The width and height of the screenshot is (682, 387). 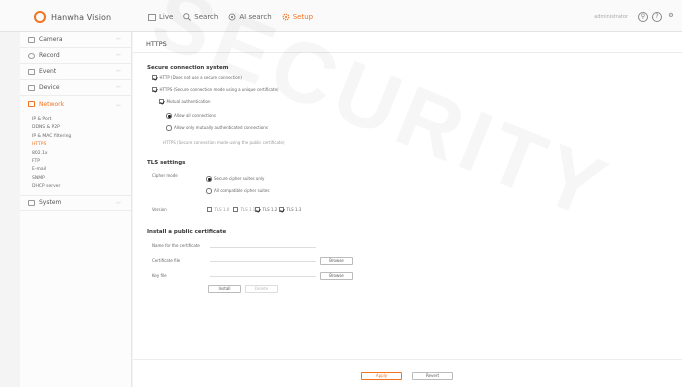 What do you see at coordinates (237, 191) in the screenshot?
I see `cipher-all-option: All compatible cipher suites` at bounding box center [237, 191].